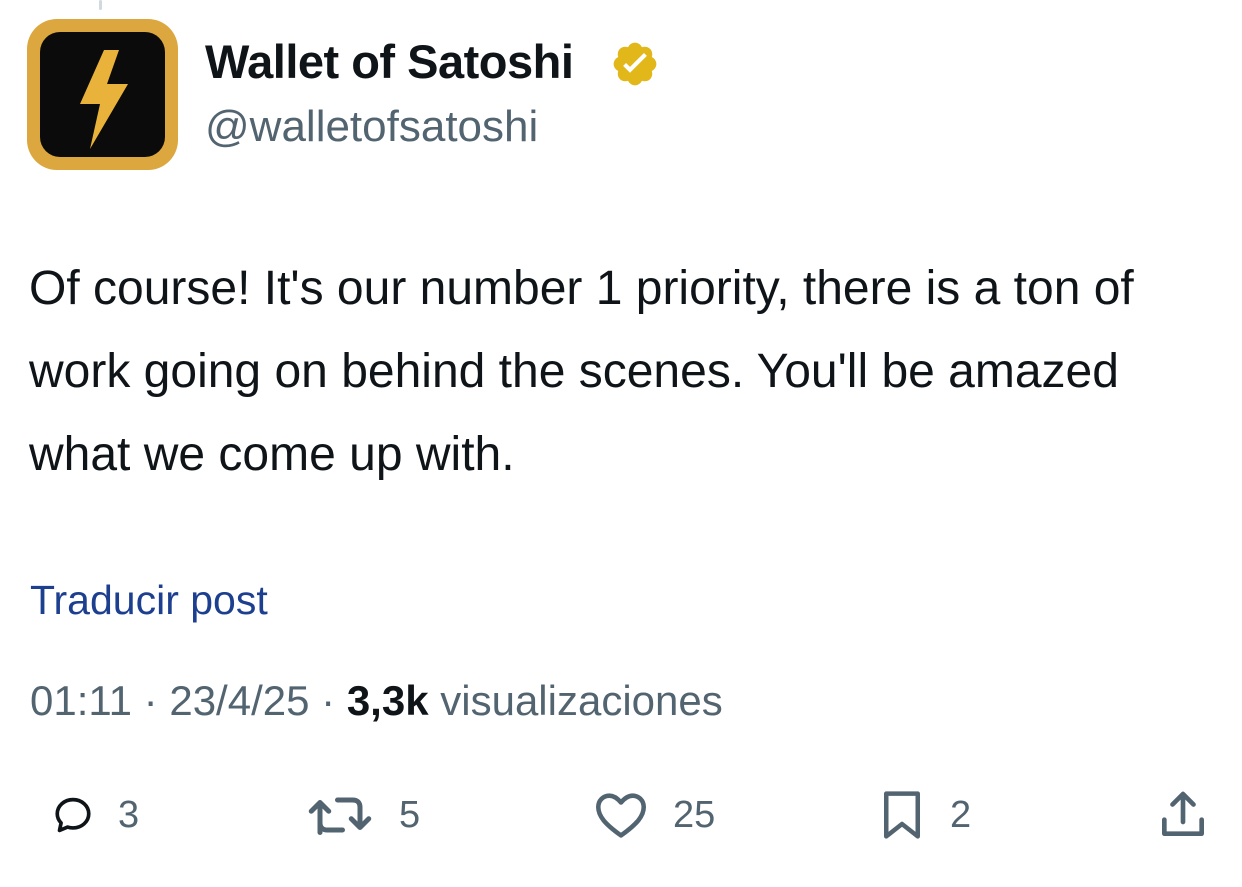 The height and width of the screenshot is (887, 1242). I want to click on bookmark-count: 2, so click(961, 814).